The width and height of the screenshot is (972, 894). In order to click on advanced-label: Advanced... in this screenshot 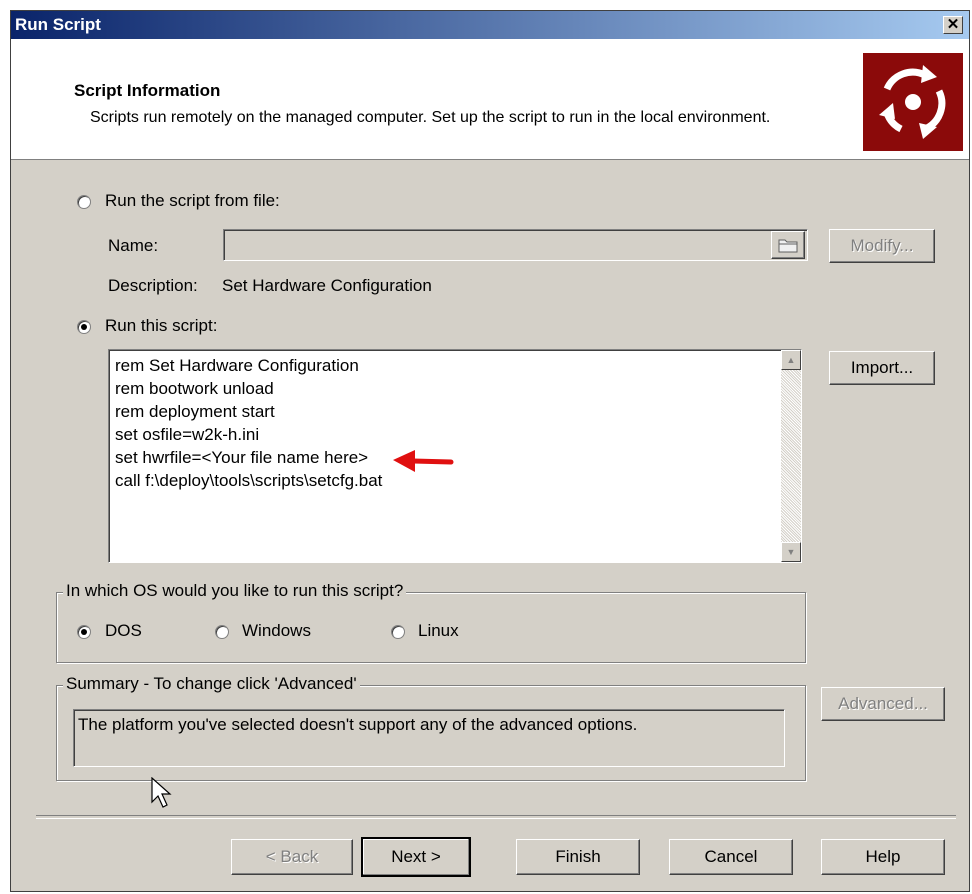, I will do `click(883, 703)`.